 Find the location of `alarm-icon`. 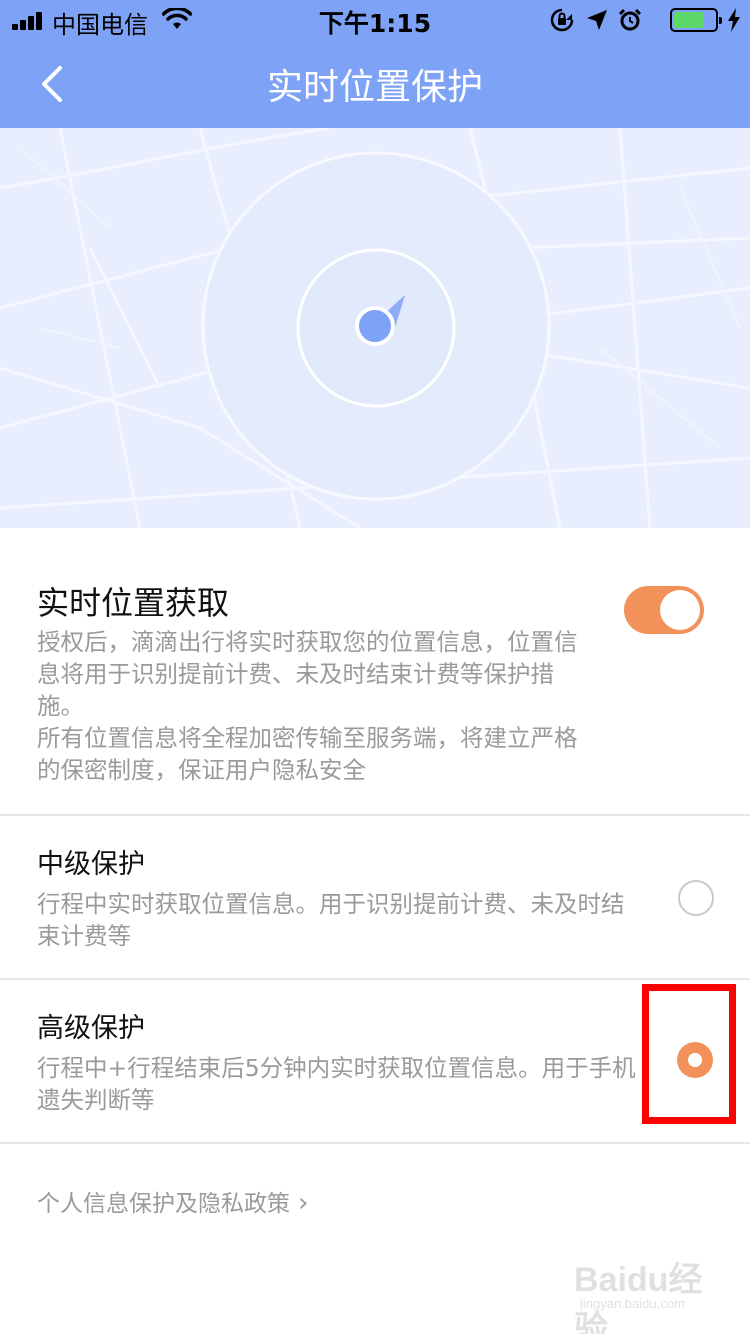

alarm-icon is located at coordinates (630, 19).